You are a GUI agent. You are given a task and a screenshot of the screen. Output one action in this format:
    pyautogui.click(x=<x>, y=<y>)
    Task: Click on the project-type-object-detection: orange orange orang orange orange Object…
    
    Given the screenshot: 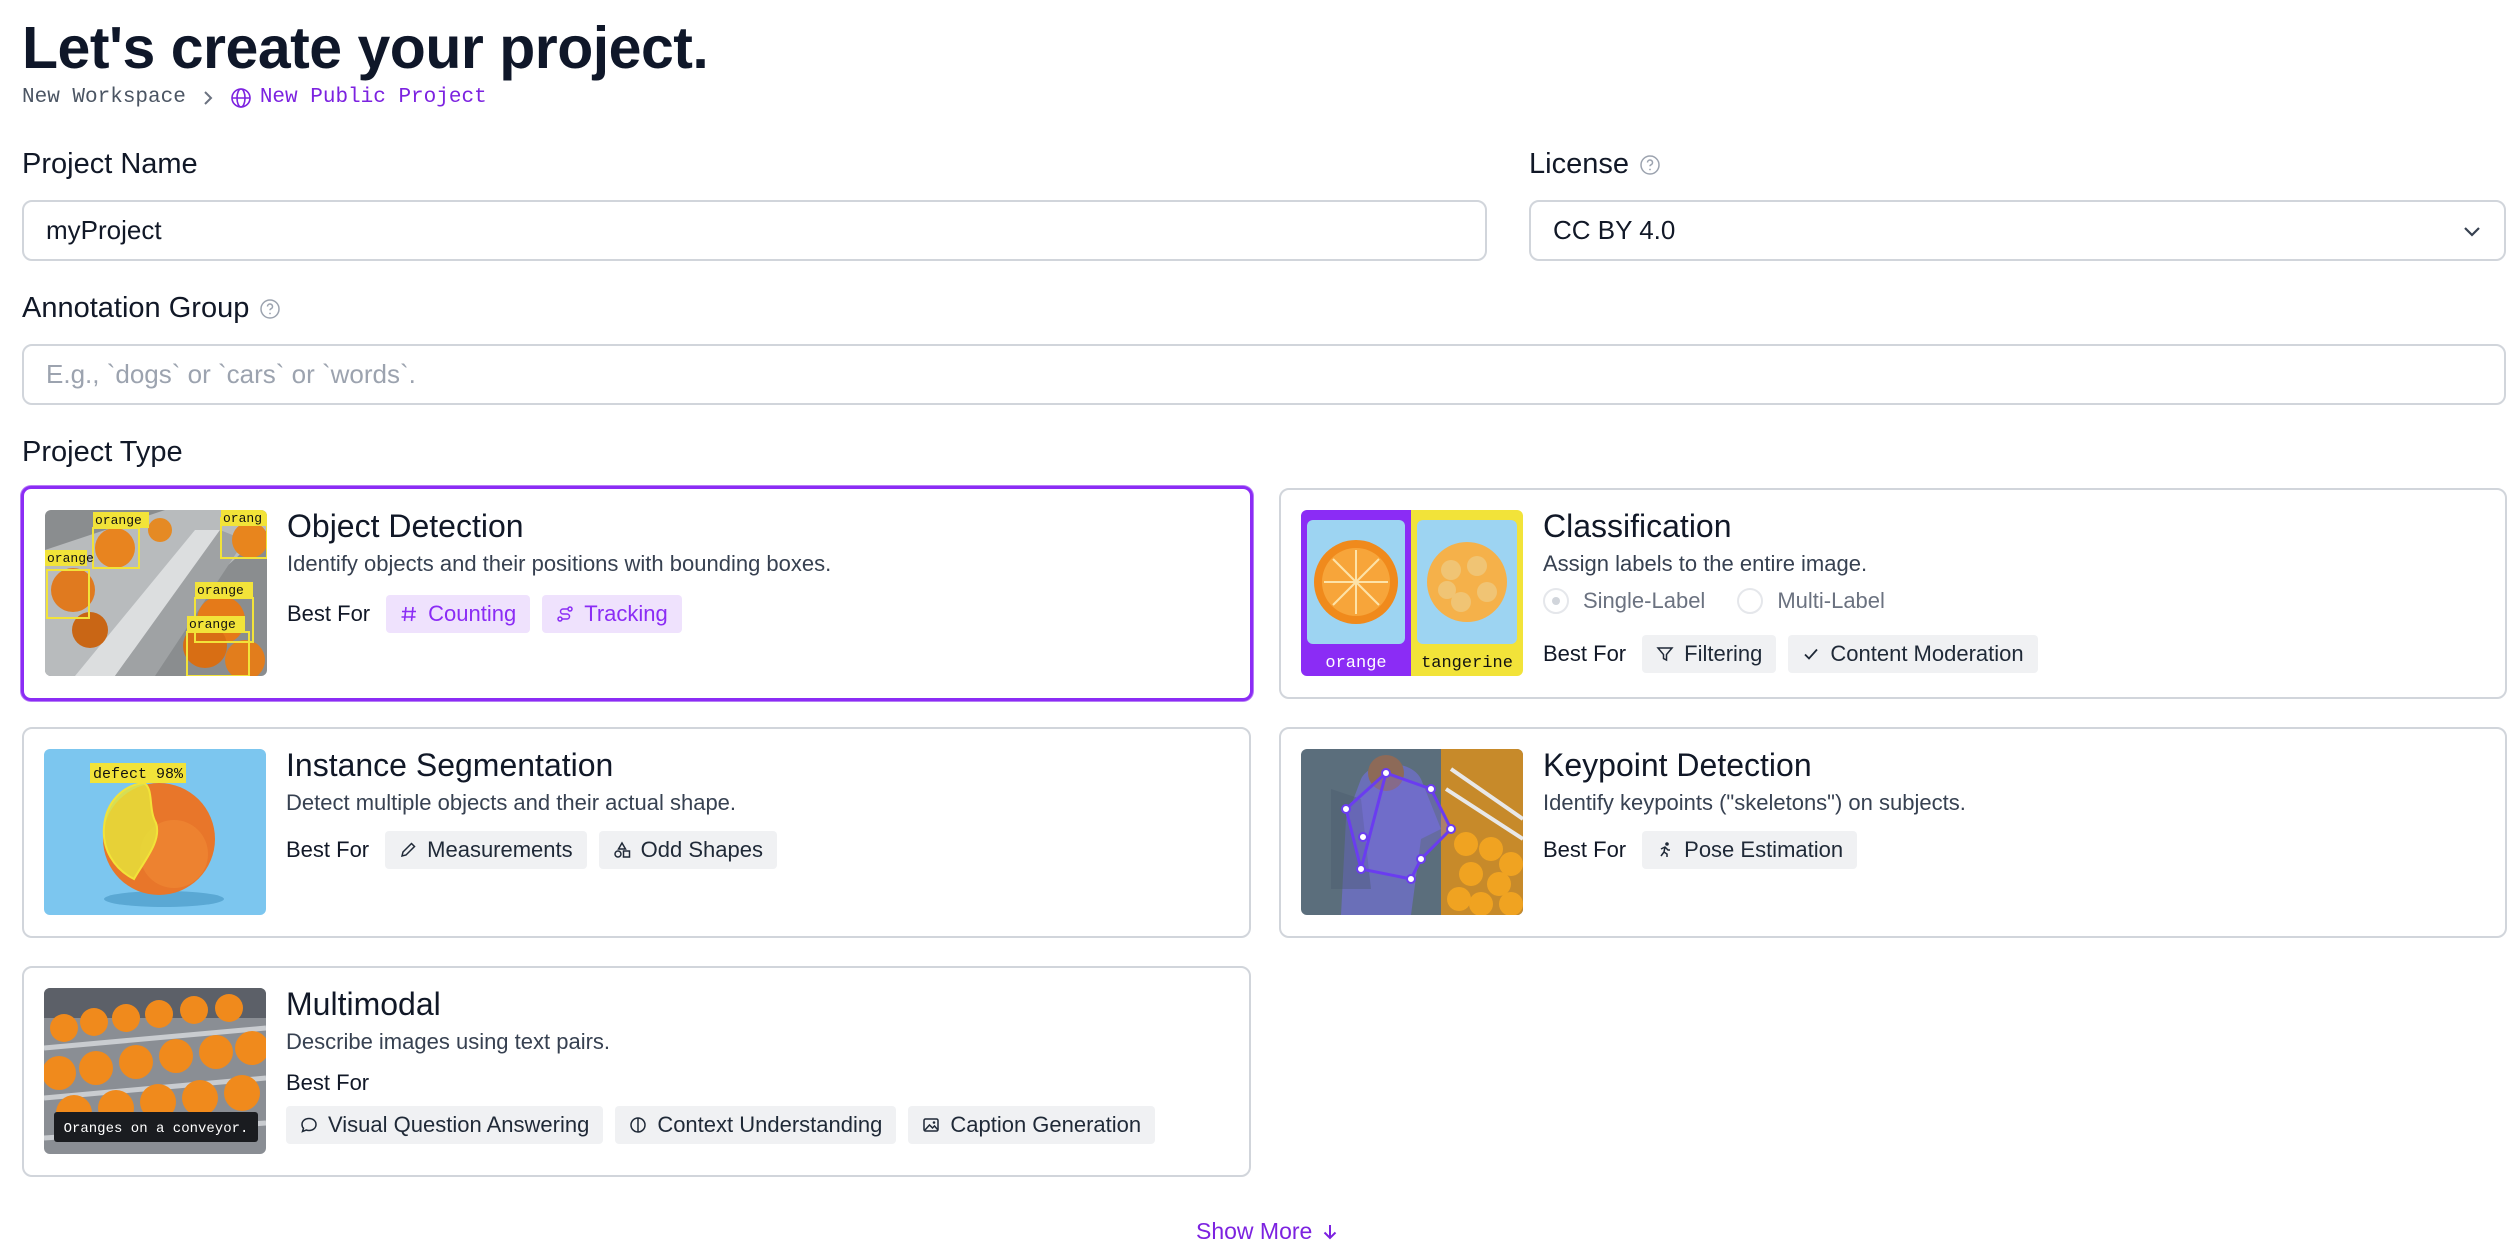 What is the action you would take?
    pyautogui.click(x=637, y=593)
    